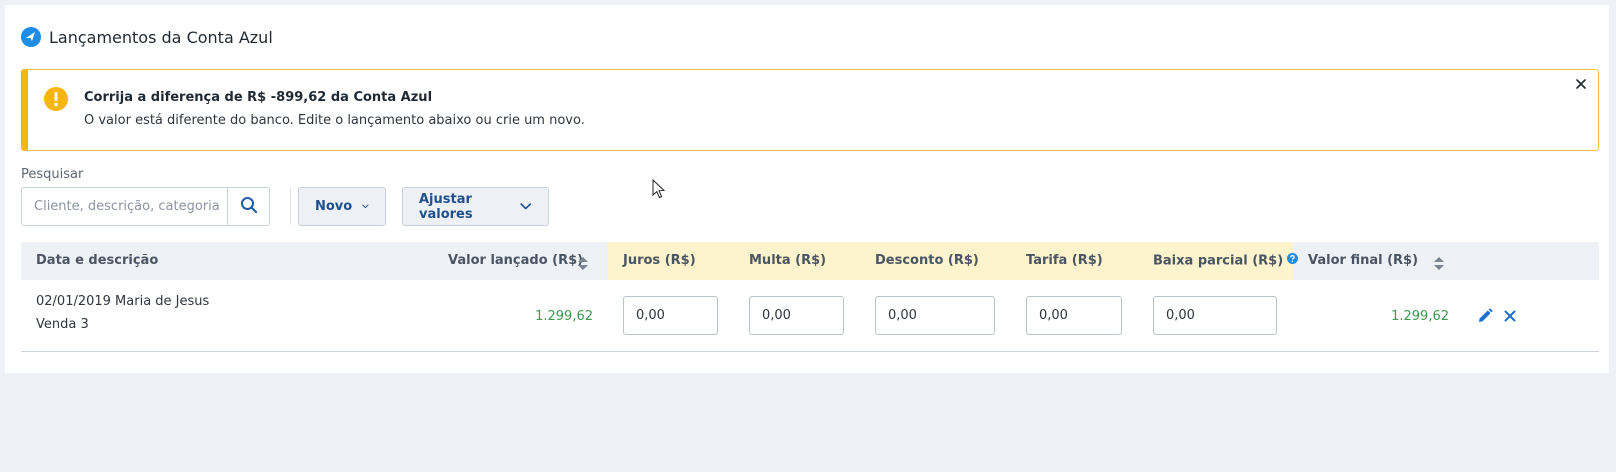 The height and width of the screenshot is (472, 1616). Describe the element at coordinates (446, 206) in the screenshot. I see `adjust-button-label: Ajustar valores` at that location.